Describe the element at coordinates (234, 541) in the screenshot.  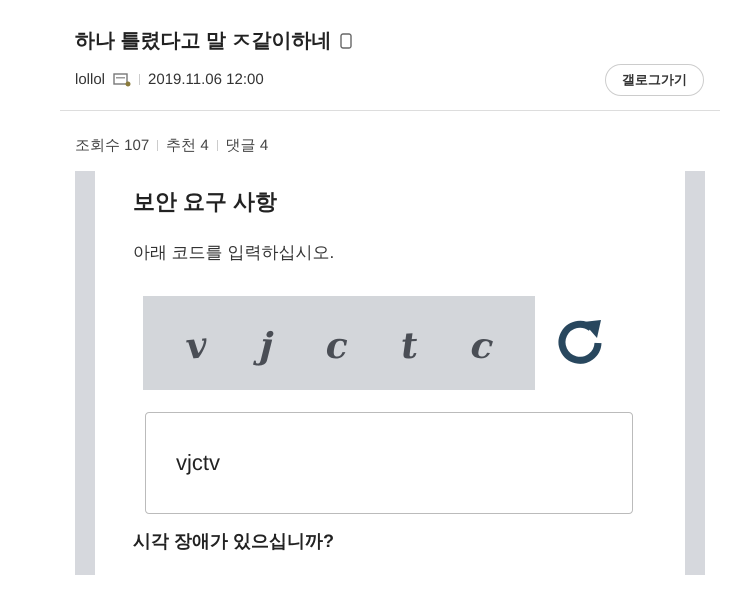
I see `visual-impairment-question: 시각 장애가 있으십니까?` at that location.